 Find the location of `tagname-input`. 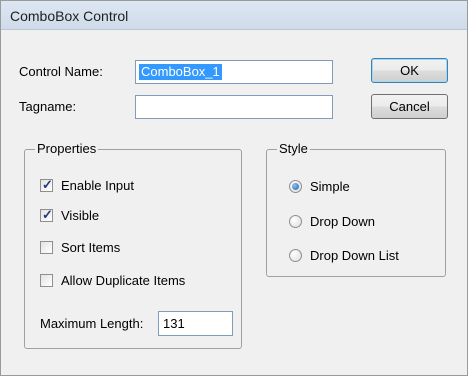

tagname-input is located at coordinates (234, 107).